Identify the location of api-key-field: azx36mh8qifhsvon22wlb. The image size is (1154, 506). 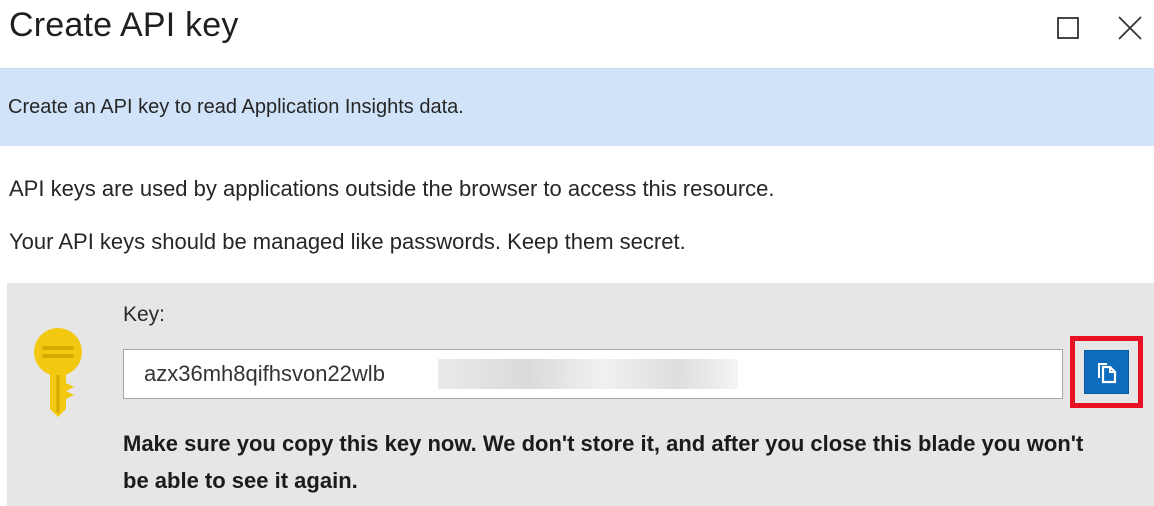
(593, 374).